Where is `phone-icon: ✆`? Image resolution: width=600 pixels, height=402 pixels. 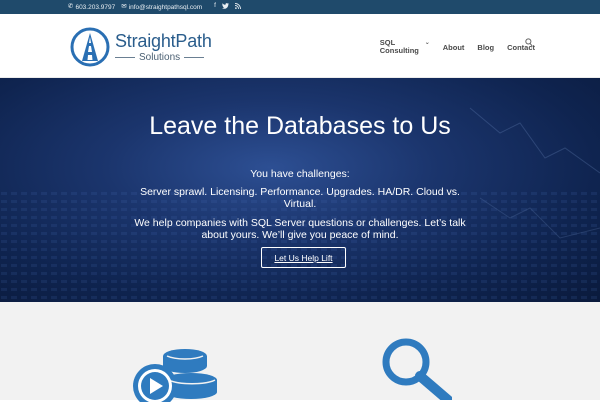 phone-icon: ✆ is located at coordinates (71, 6).